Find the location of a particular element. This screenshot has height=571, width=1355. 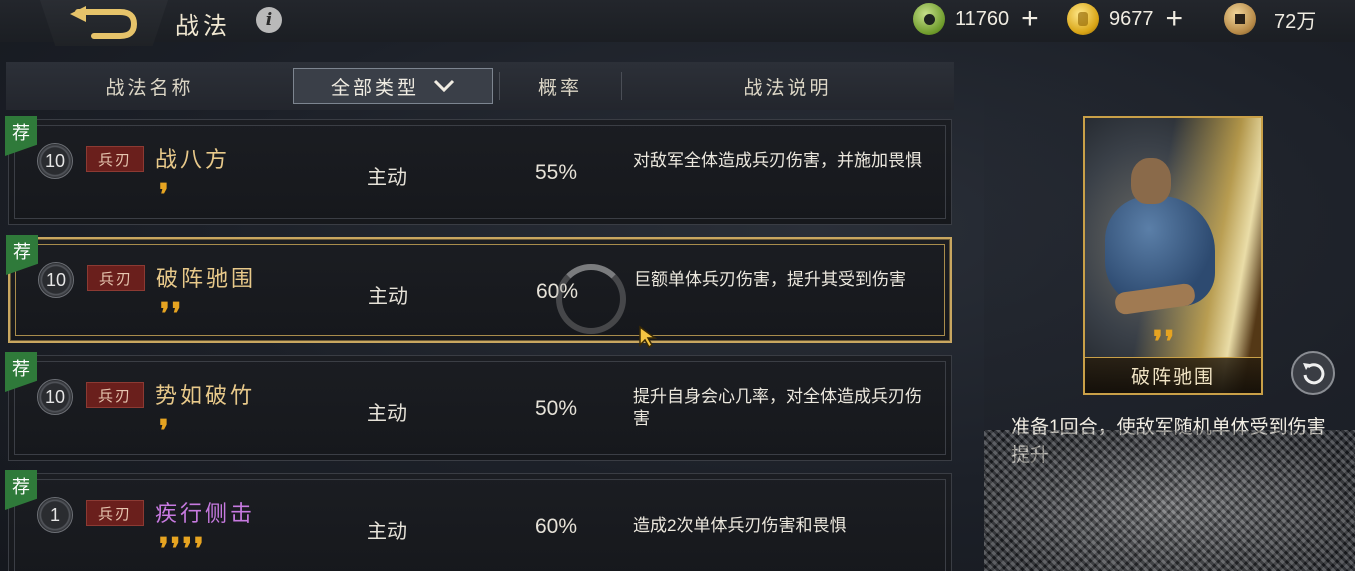

currency-gold: 9677 + is located at coordinates (1125, 19).